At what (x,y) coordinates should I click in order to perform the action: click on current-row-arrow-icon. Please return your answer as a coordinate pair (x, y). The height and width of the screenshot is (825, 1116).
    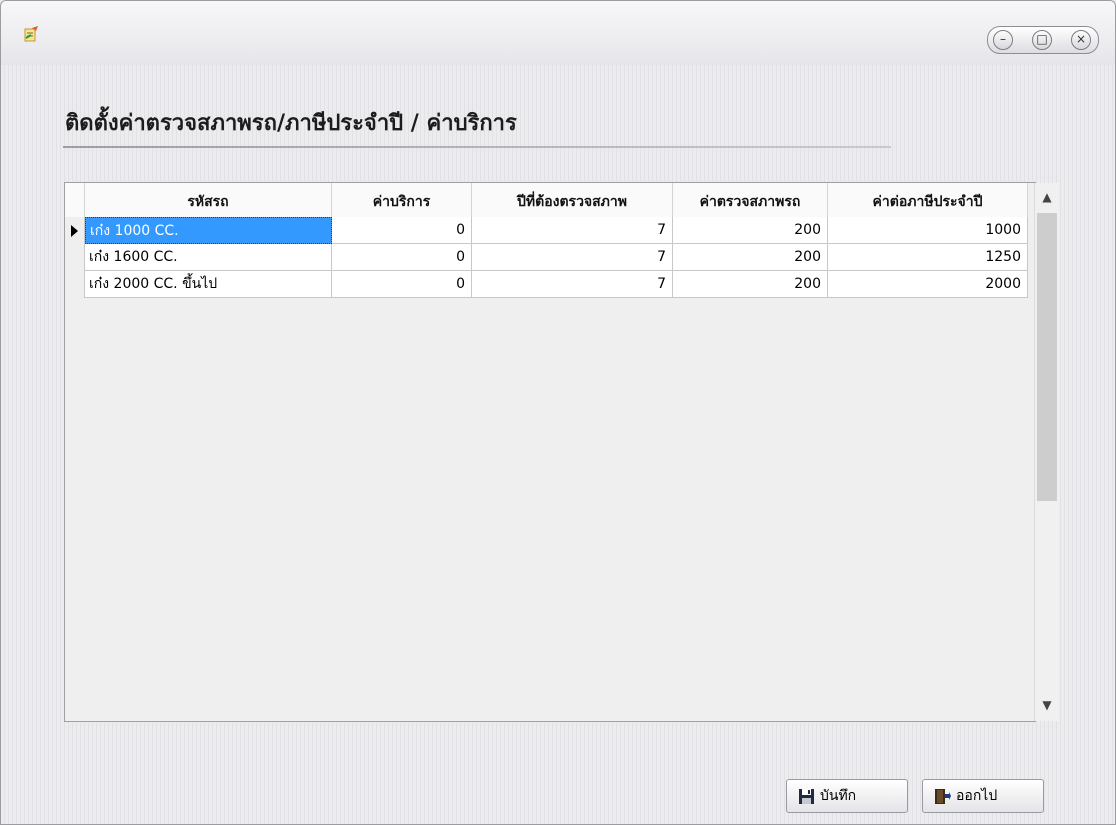
    Looking at the image, I should click on (74, 231).